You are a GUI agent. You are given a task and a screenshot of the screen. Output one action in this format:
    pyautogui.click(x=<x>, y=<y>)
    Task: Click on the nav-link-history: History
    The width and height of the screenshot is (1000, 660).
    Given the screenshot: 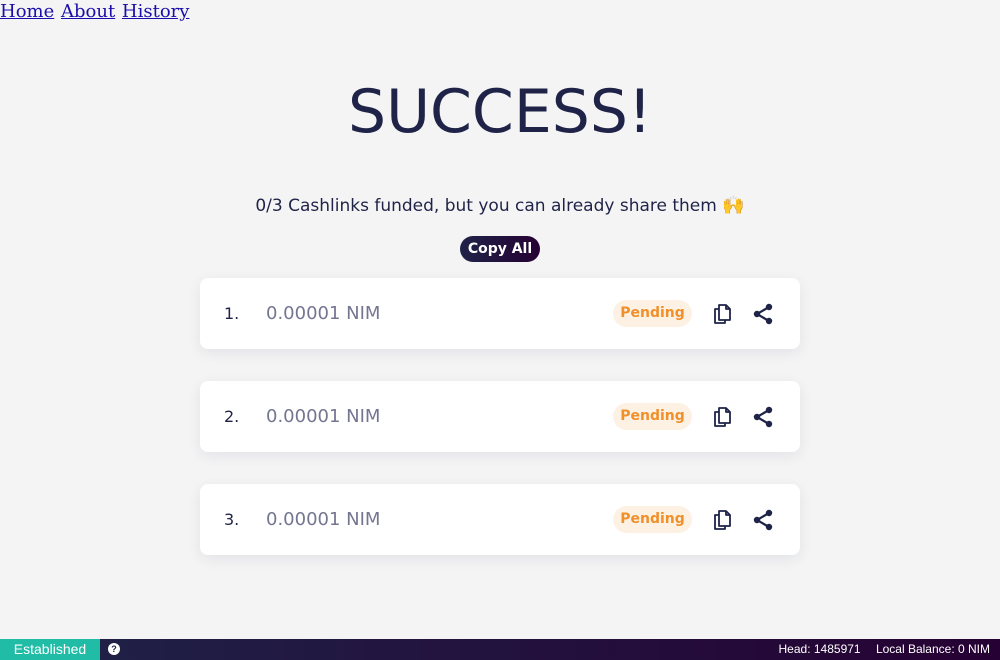 What is the action you would take?
    pyautogui.click(x=156, y=11)
    